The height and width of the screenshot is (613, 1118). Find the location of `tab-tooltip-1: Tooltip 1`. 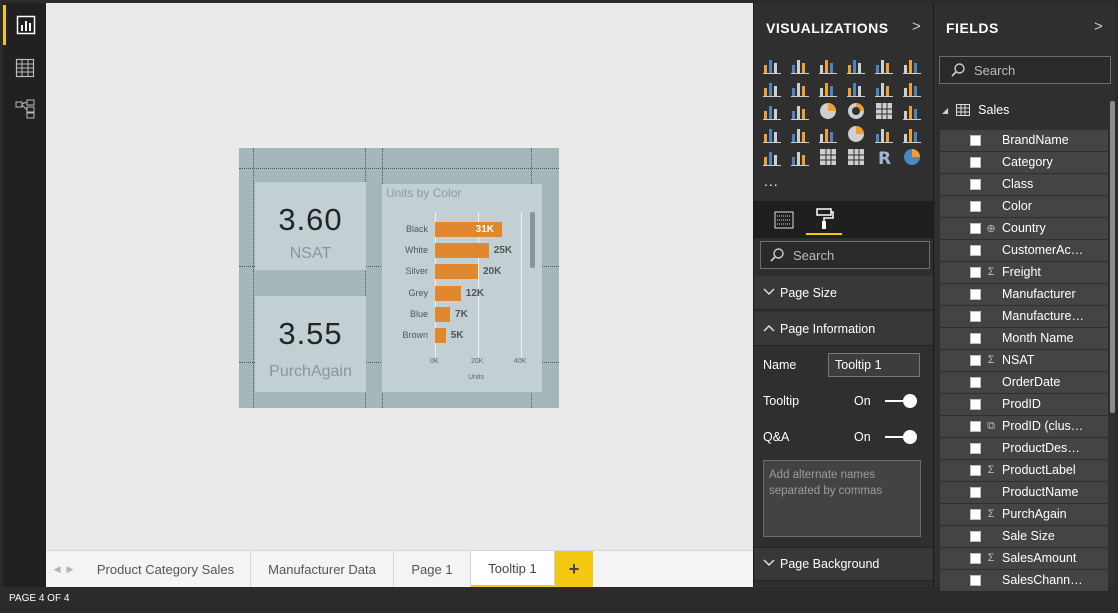

tab-tooltip-1: Tooltip 1 is located at coordinates (513, 569).